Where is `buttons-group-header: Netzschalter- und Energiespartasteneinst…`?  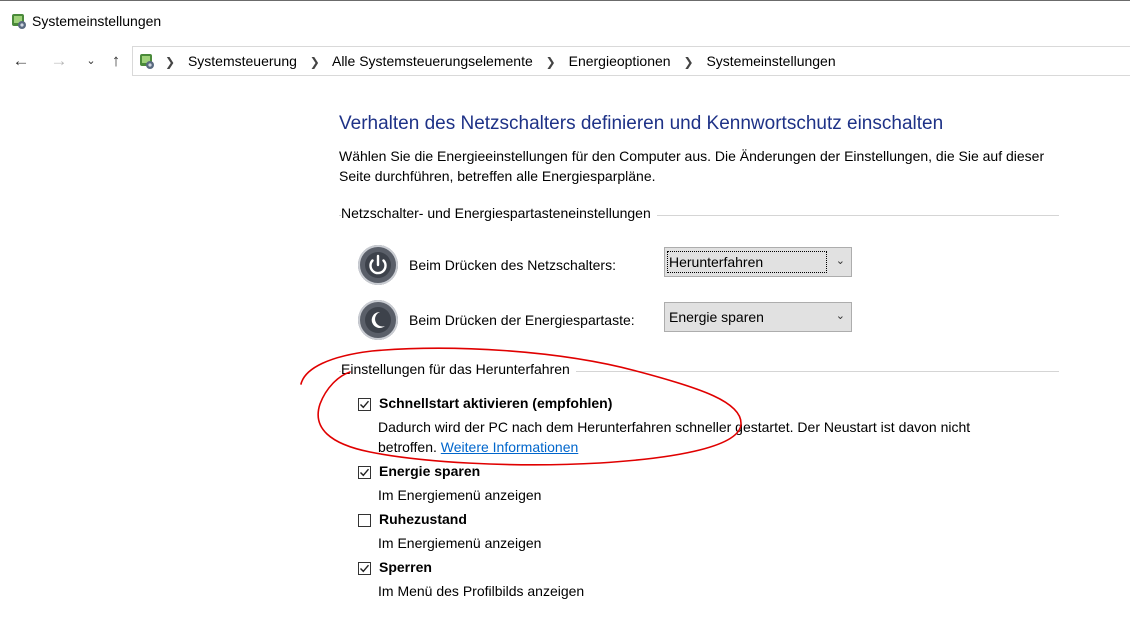 buttons-group-header: Netzschalter- und Energiespartasteneinst… is located at coordinates (699, 215).